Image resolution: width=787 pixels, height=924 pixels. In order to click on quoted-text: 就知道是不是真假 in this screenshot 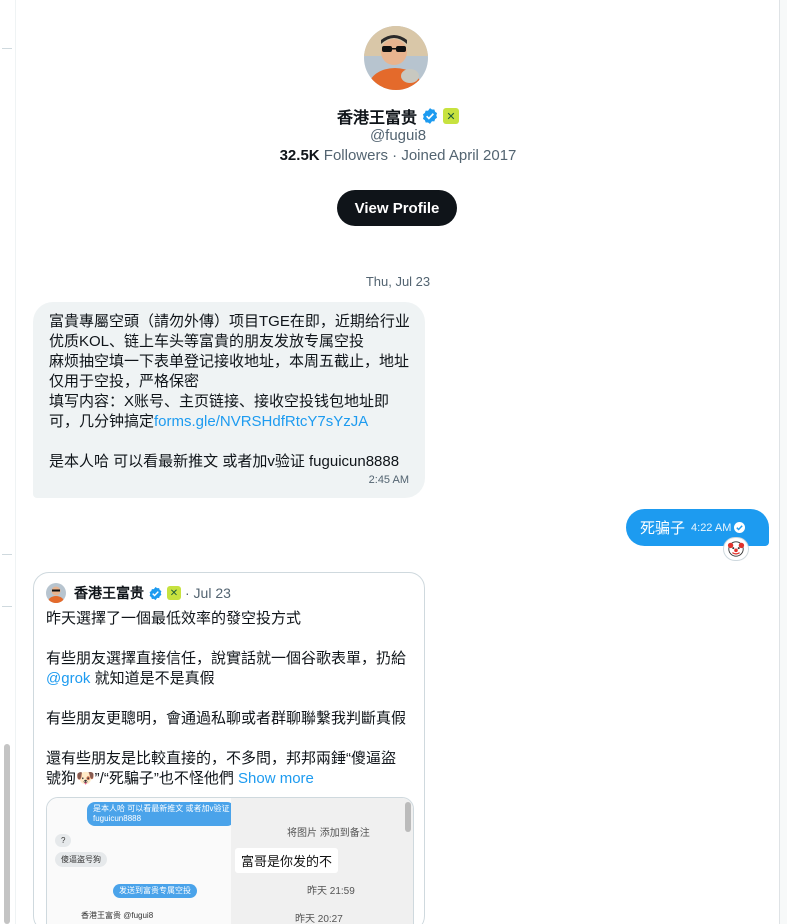, I will do `click(152, 678)`.